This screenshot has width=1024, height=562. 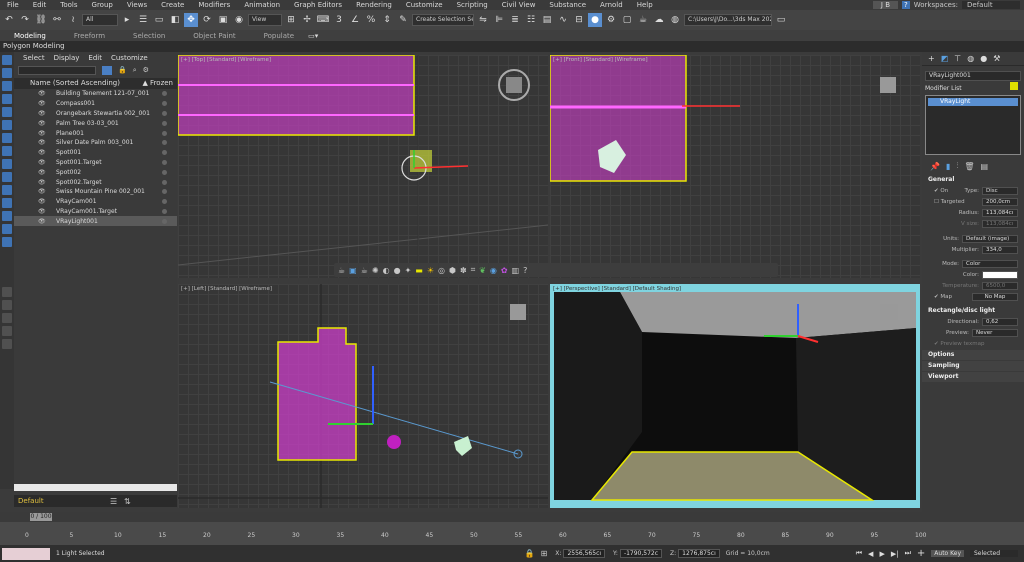 What do you see at coordinates (895, 554) in the screenshot?
I see `next-frame-icon: ▶|` at bounding box center [895, 554].